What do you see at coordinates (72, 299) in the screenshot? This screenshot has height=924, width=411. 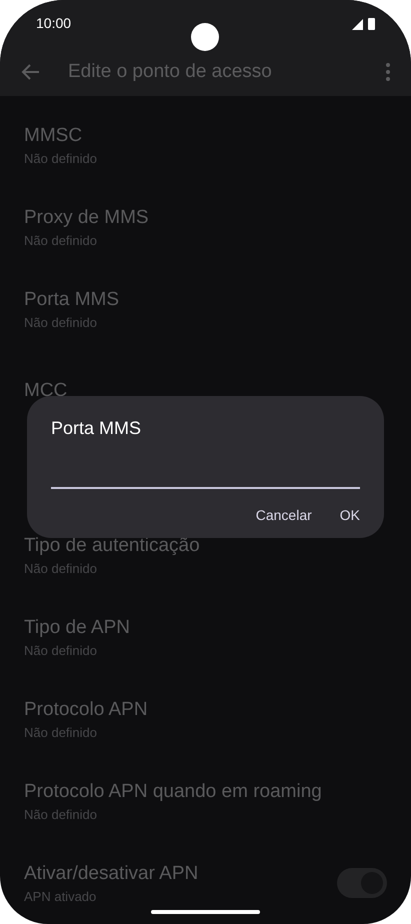 I see `setting-title: Porta MMS` at bounding box center [72, 299].